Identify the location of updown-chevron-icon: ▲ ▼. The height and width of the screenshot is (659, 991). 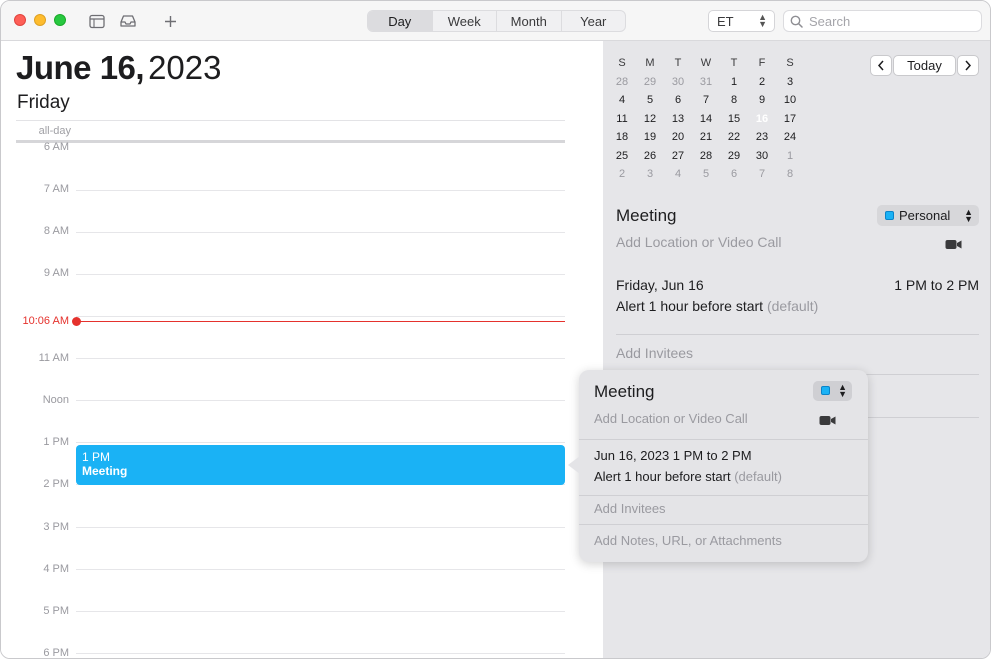
(968, 215).